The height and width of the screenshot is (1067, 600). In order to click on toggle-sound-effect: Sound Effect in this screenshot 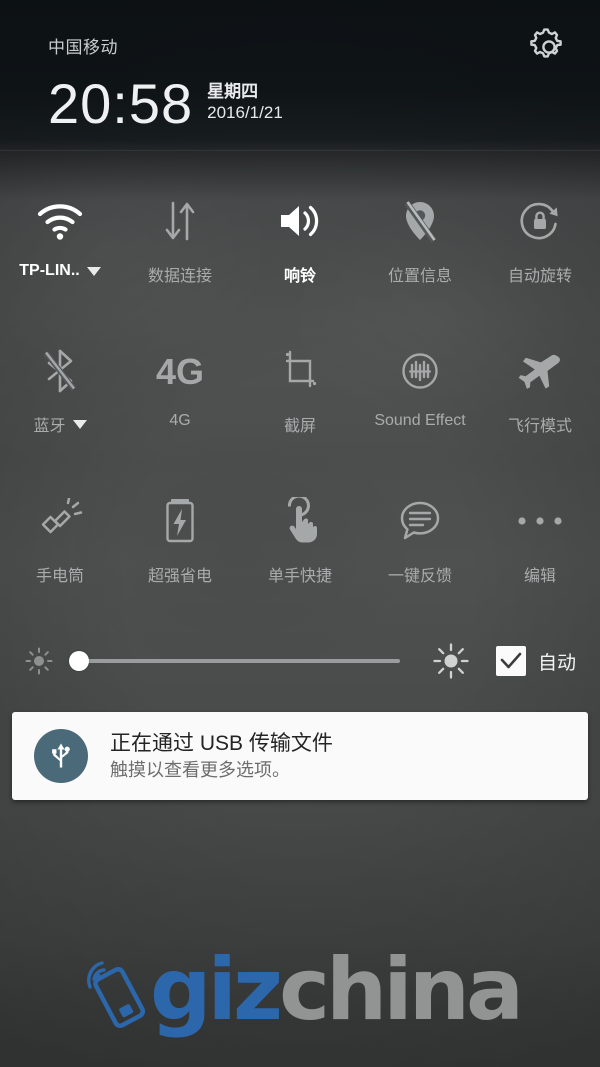, I will do `click(420, 397)`.